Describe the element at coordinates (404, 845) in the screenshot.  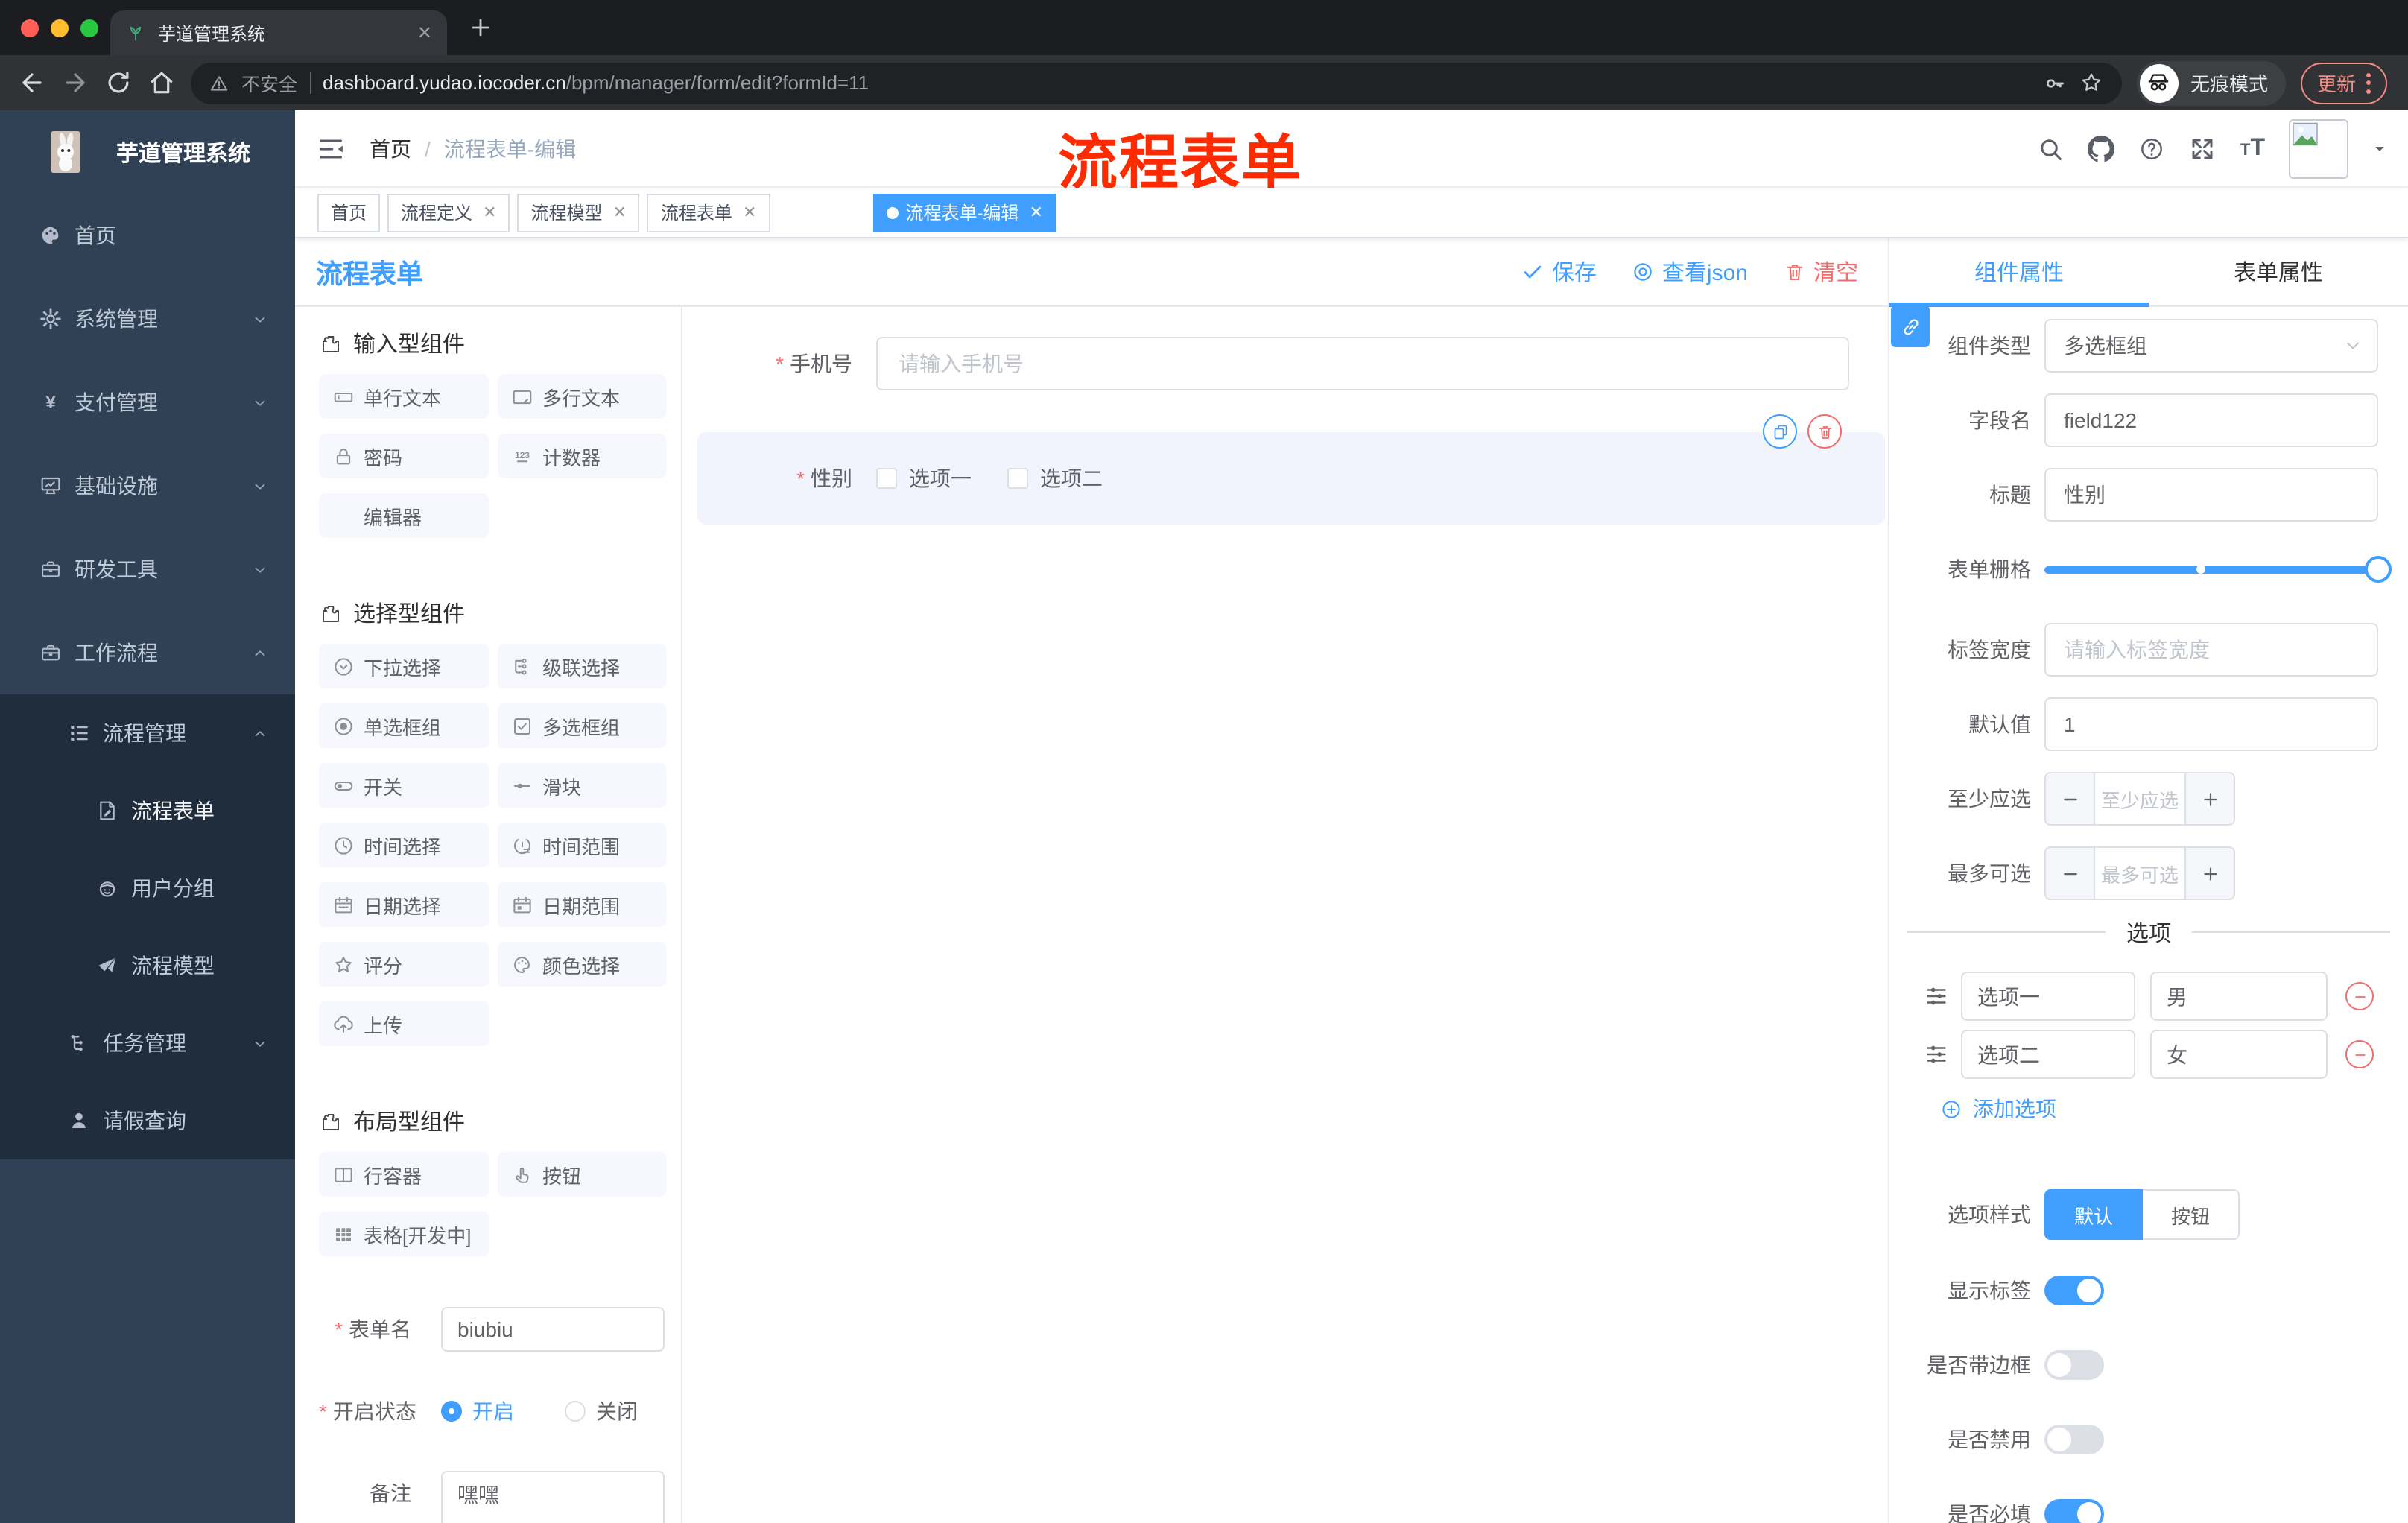
I see `palette-item-时间选择: 时间选择` at that location.